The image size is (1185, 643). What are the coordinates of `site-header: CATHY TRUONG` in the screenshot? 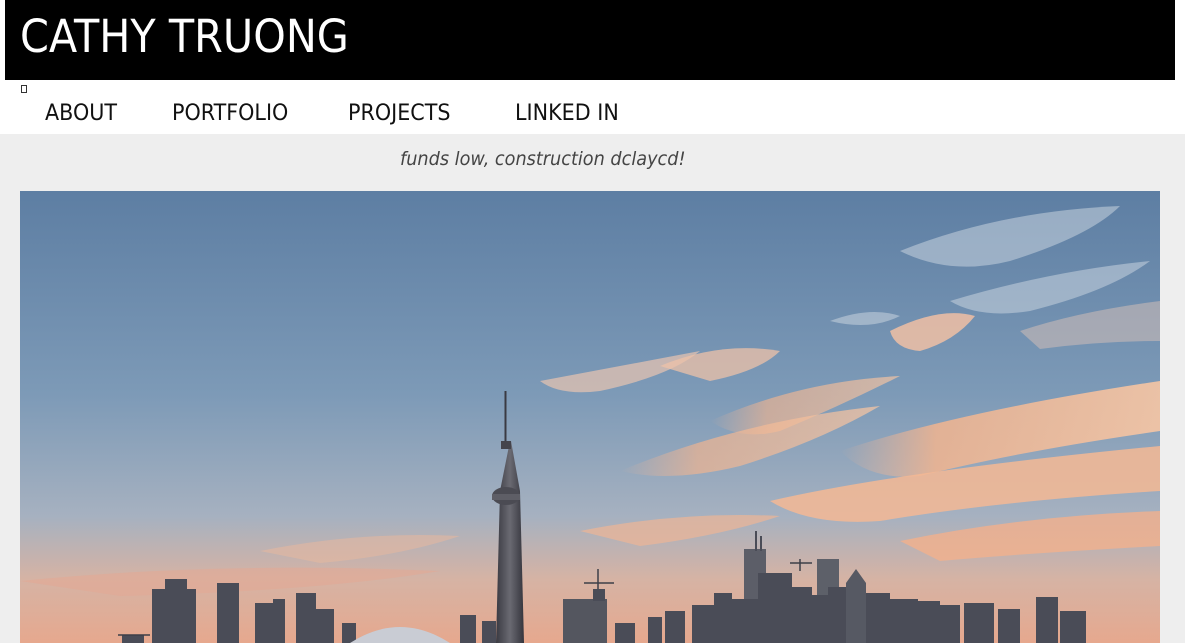 It's located at (590, 40).